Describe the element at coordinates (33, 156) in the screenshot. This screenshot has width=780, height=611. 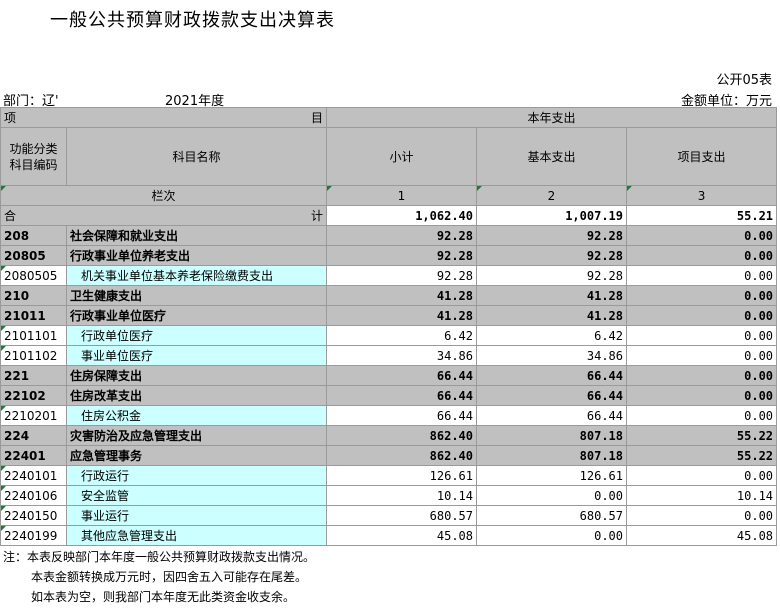
I see `header-func-code: 功能分类 科目编码` at that location.